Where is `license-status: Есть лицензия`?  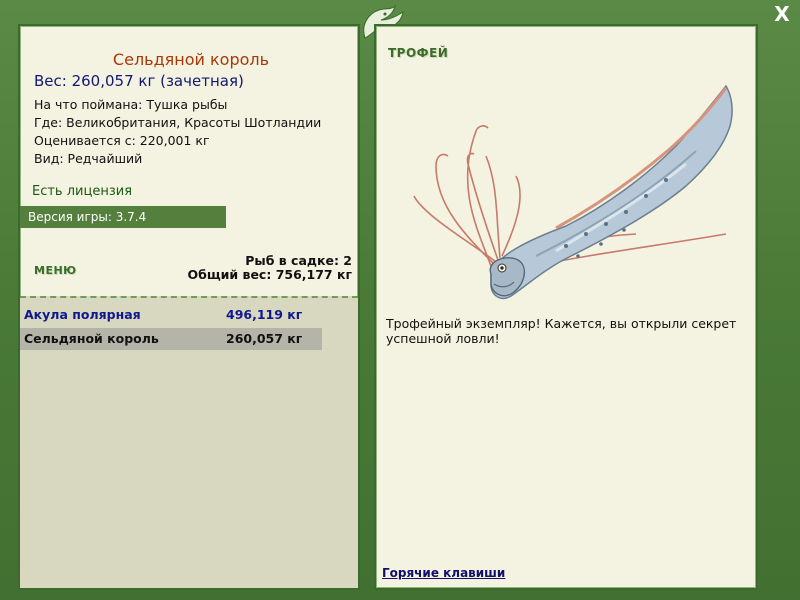
license-status: Есть лицензия is located at coordinates (82, 191).